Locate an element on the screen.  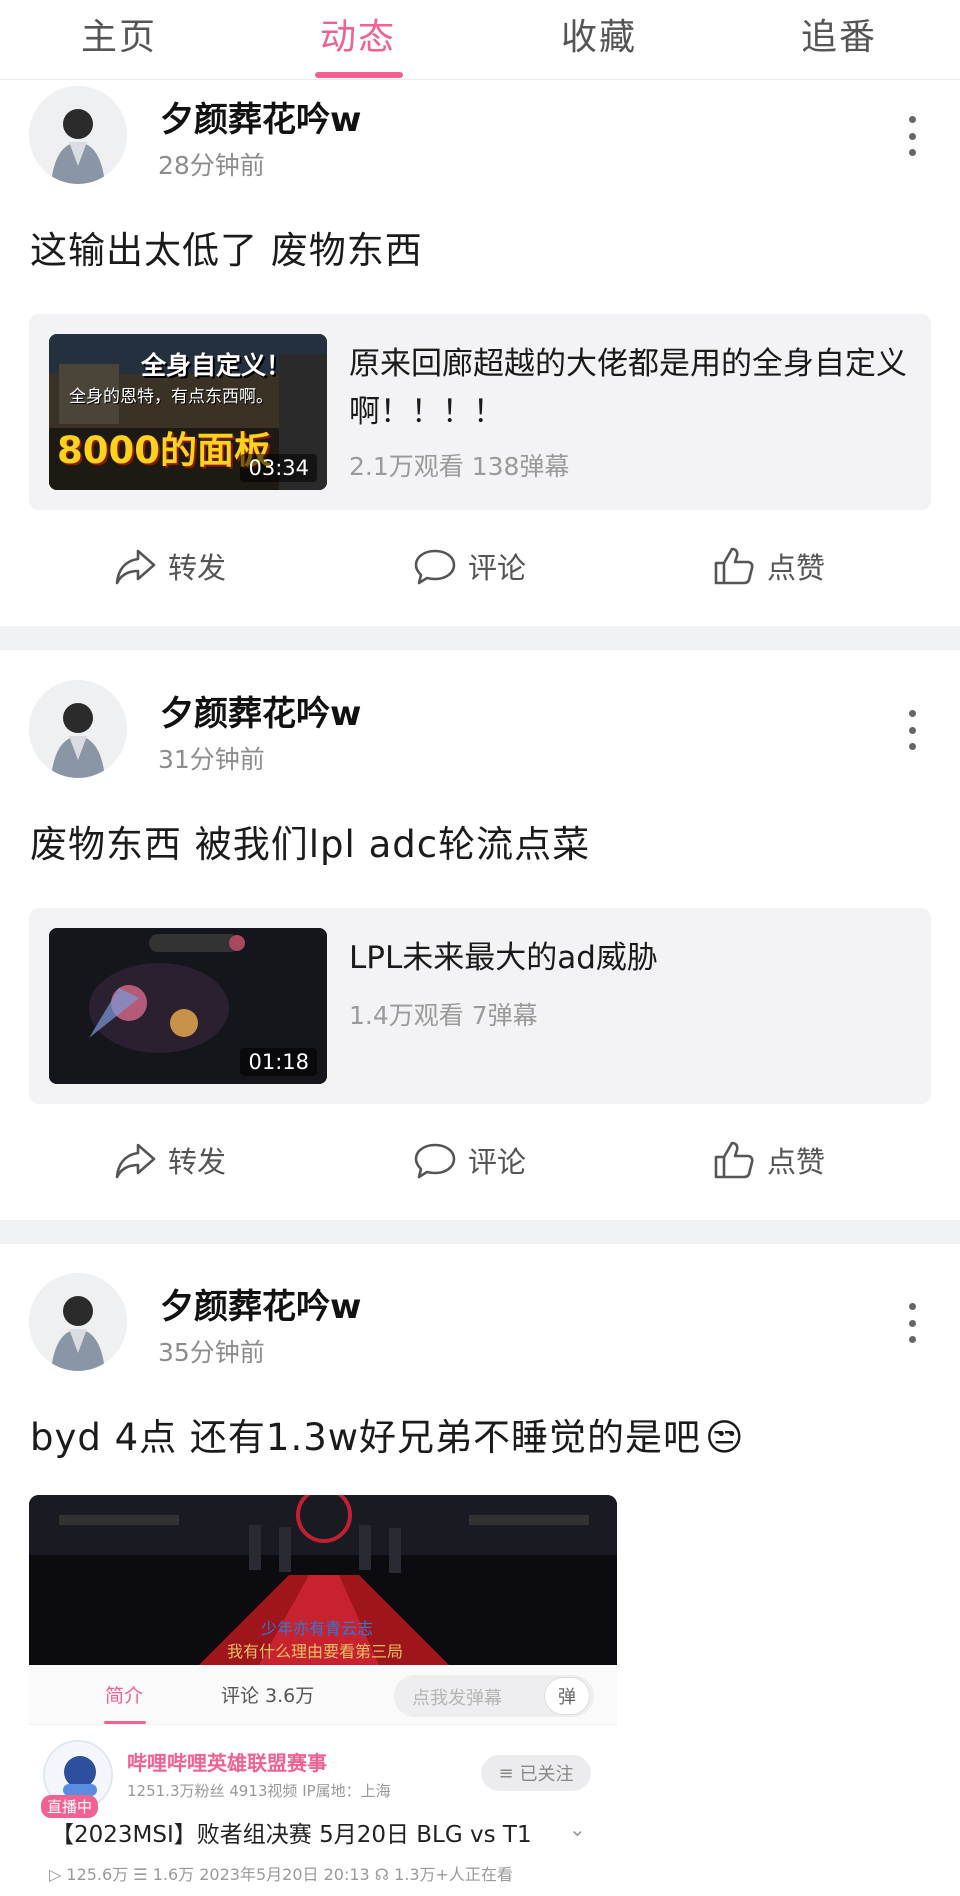
top-tab-bar: 主页 动态 收藏 追番 is located at coordinates (480, 40).